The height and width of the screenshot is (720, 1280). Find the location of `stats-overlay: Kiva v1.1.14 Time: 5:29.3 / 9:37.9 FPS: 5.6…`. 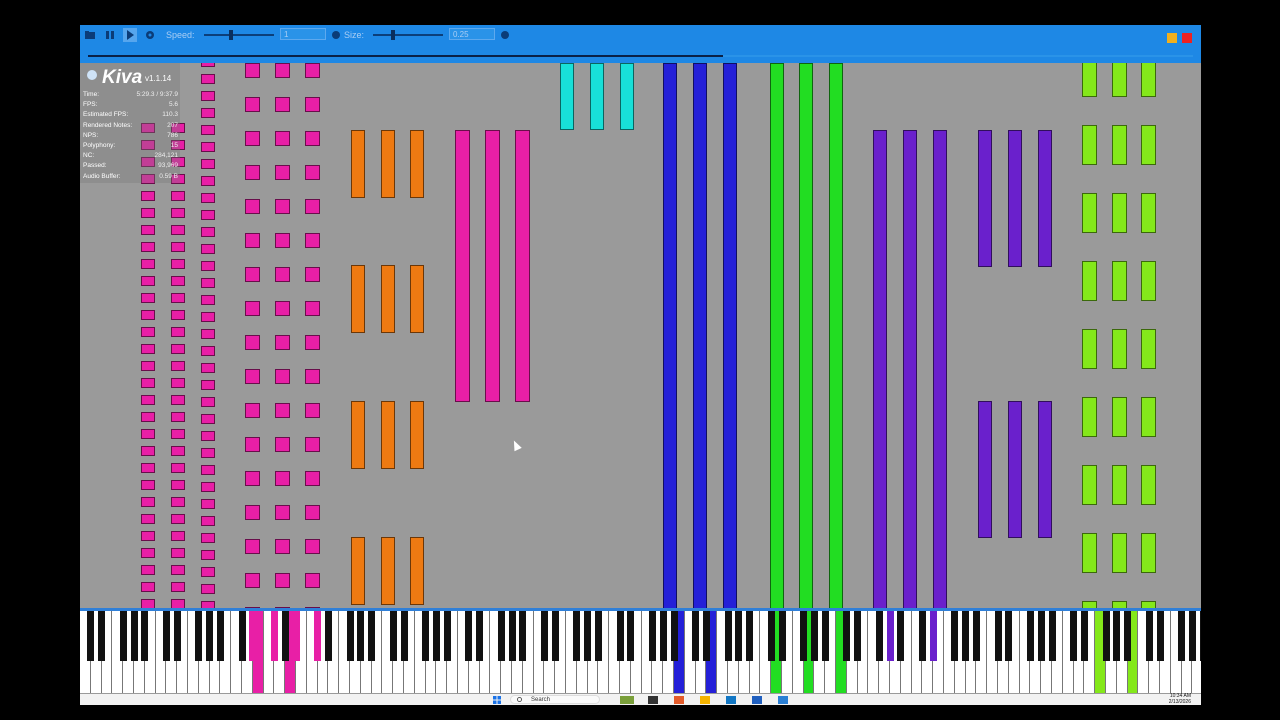

stats-overlay: Kiva v1.1.14 Time: 5:29.3 / 9:37.9 FPS: 5.6… is located at coordinates (130, 123).